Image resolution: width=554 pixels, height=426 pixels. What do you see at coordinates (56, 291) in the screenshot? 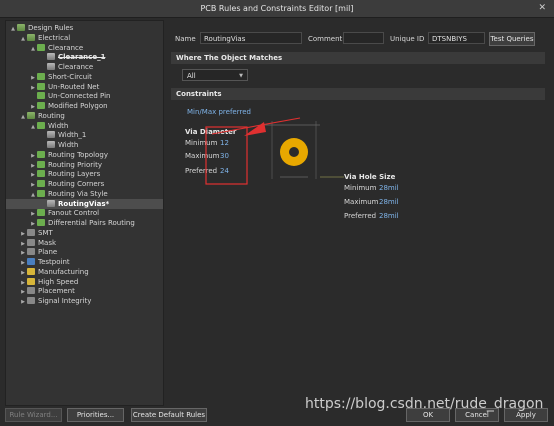
I see `tree-item-label: Placement` at bounding box center [56, 291].